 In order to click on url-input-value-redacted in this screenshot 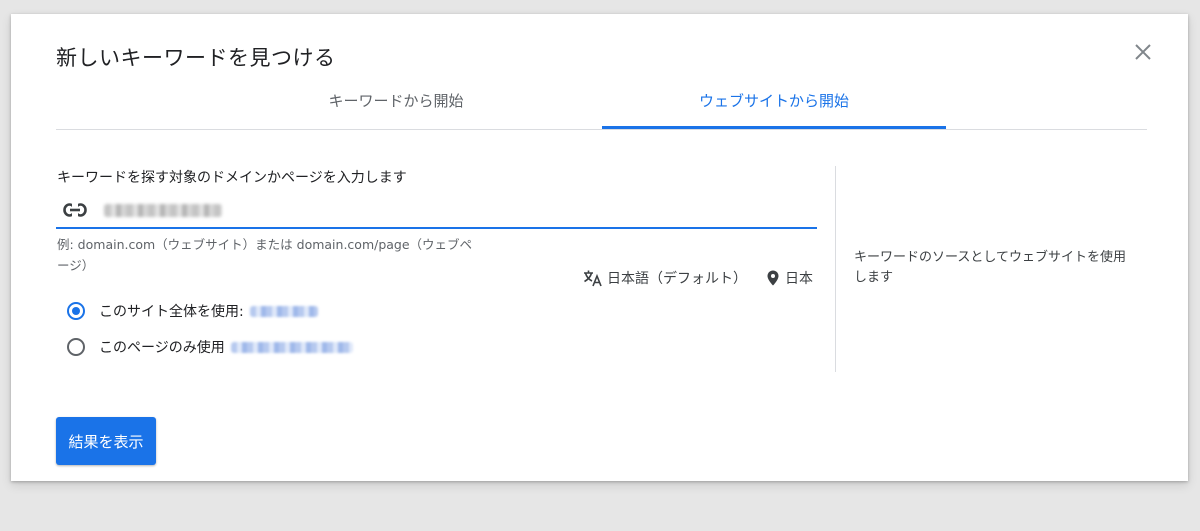, I will do `click(163, 210)`.